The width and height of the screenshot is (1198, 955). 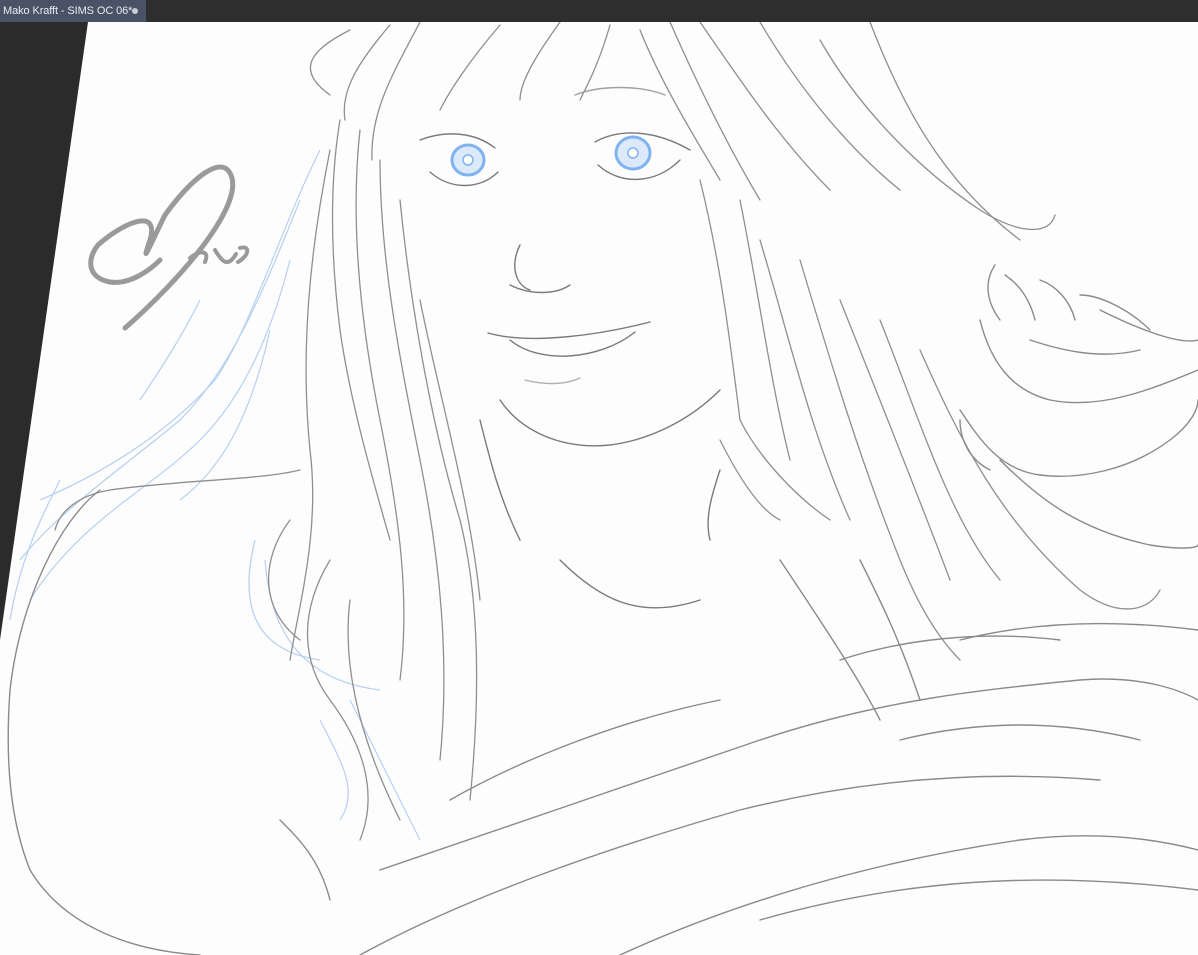 I want to click on document-tab: Mako Krafft - SIMS OC 06*, so click(x=73, y=11).